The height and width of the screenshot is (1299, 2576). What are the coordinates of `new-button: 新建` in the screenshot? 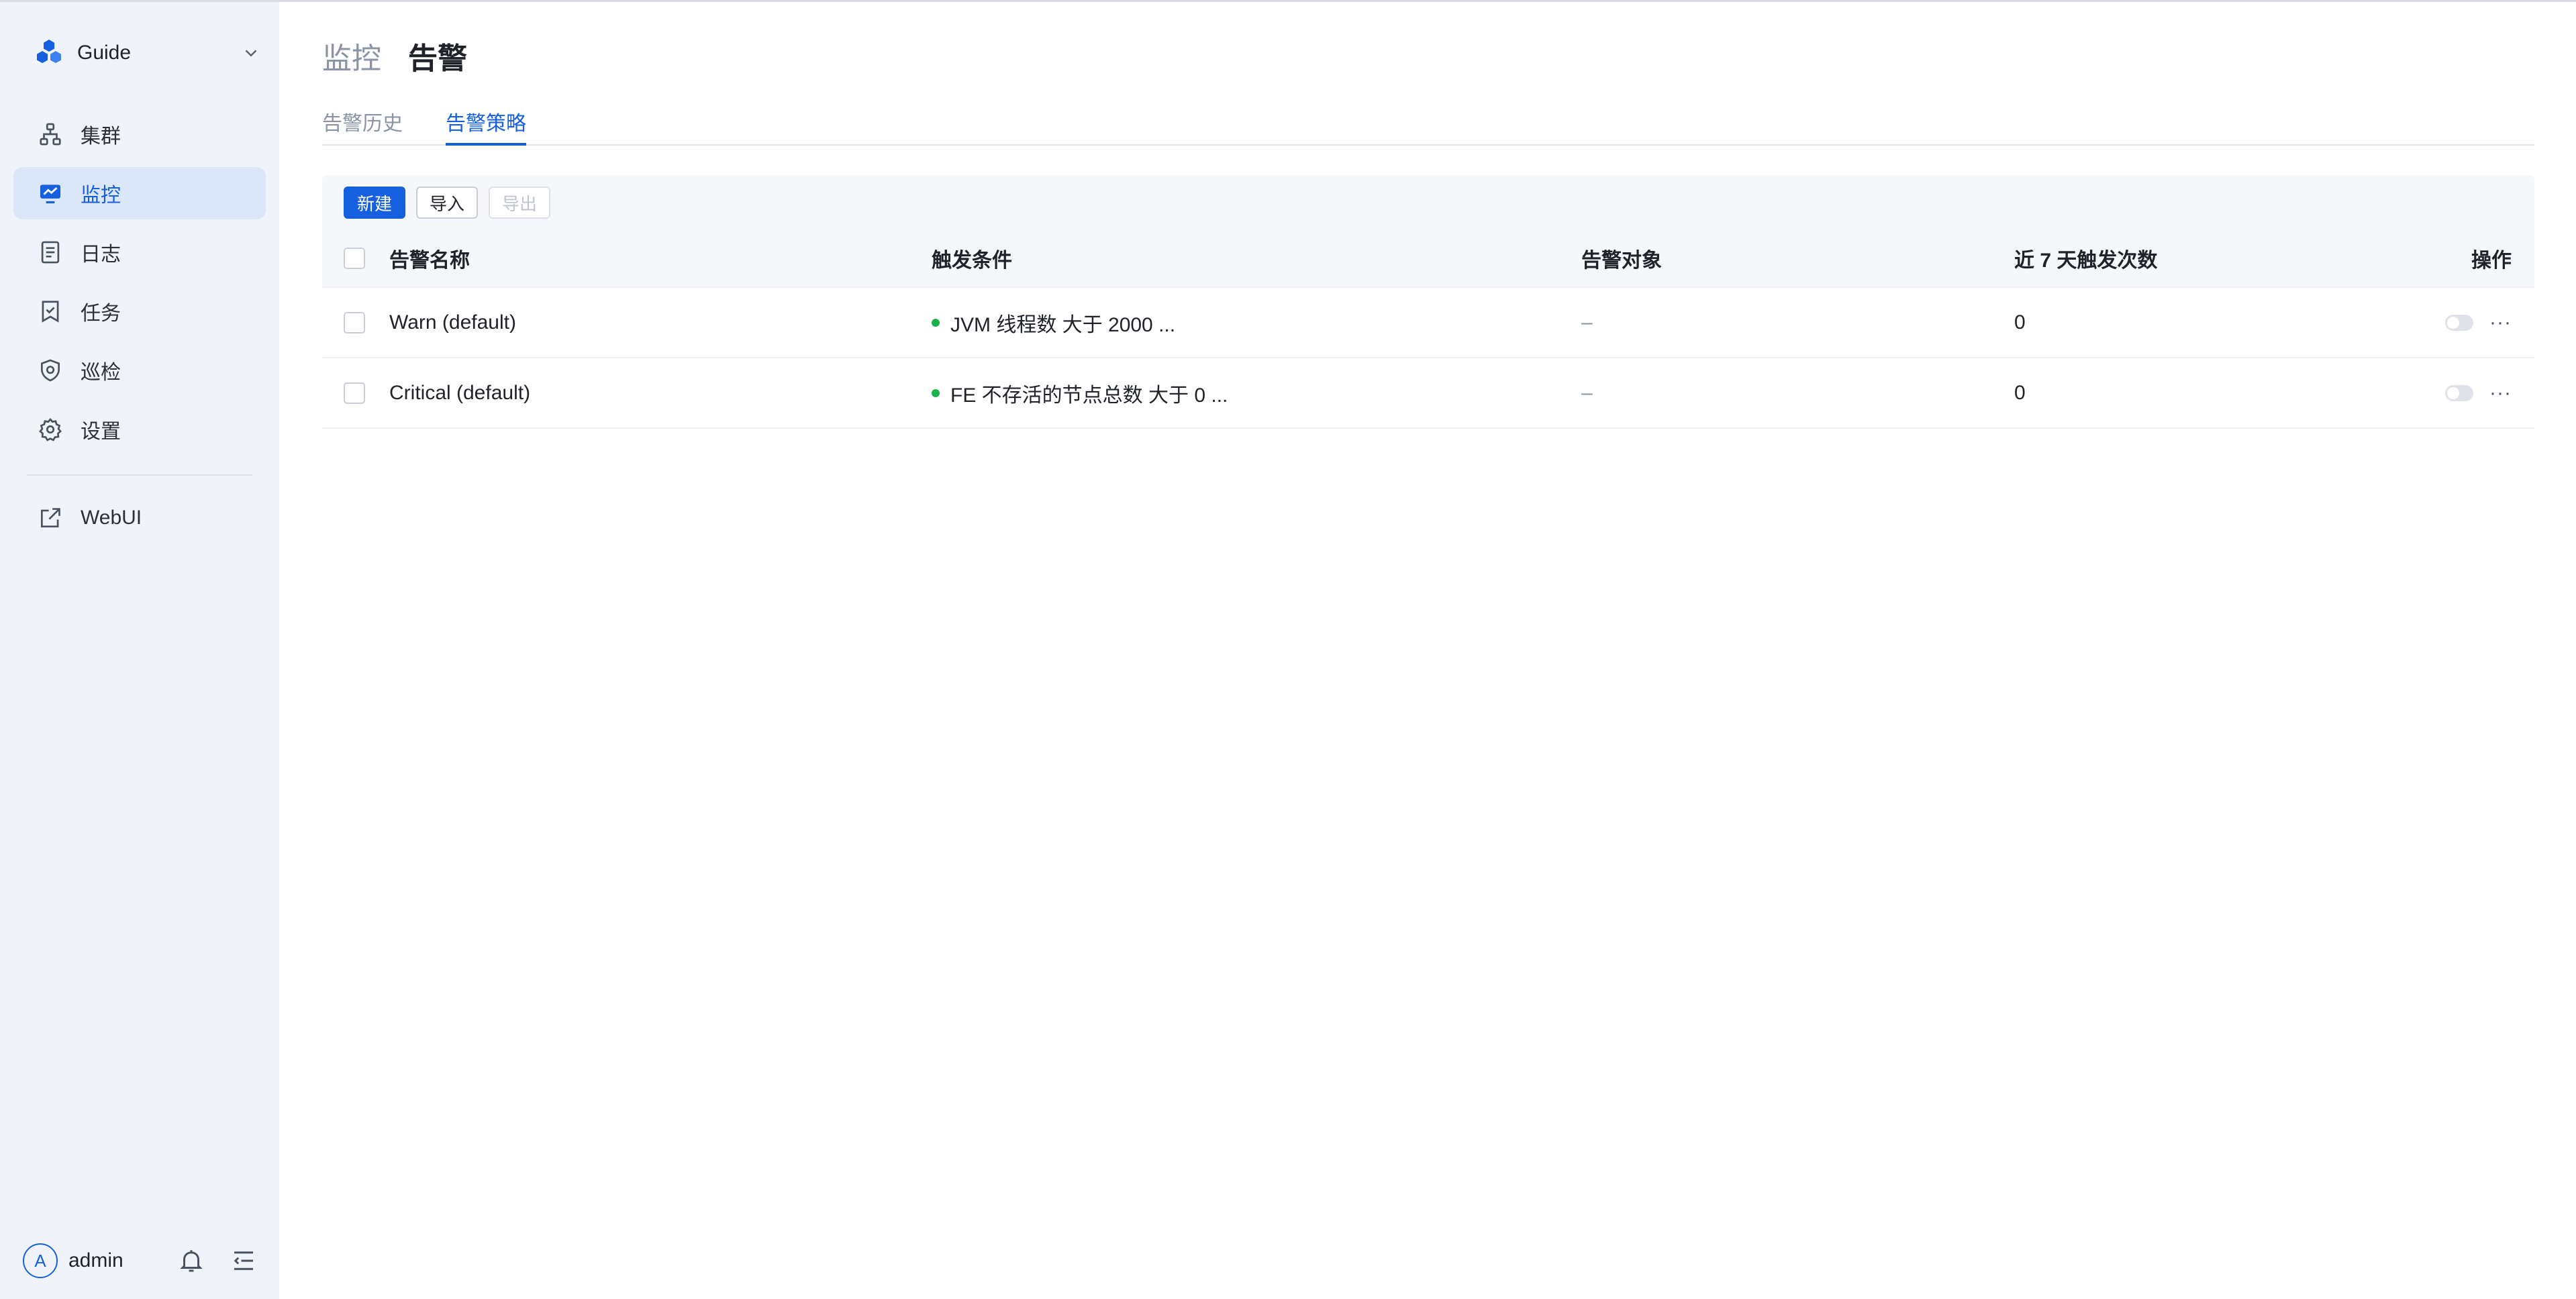 It's located at (375, 203).